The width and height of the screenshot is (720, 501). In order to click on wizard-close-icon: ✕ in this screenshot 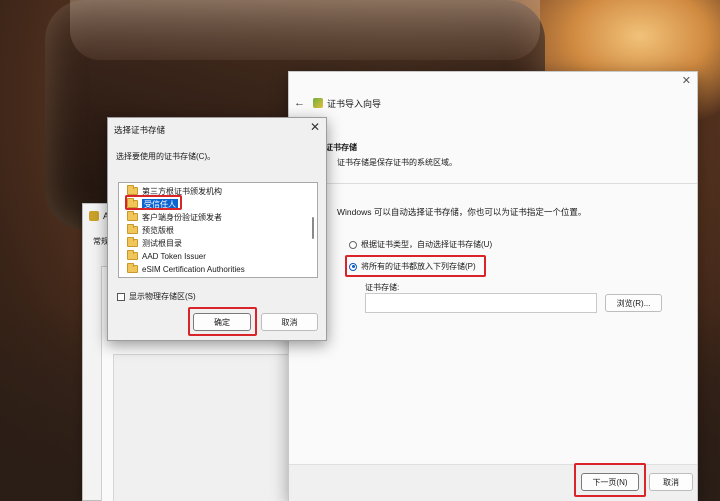, I will do `click(686, 80)`.